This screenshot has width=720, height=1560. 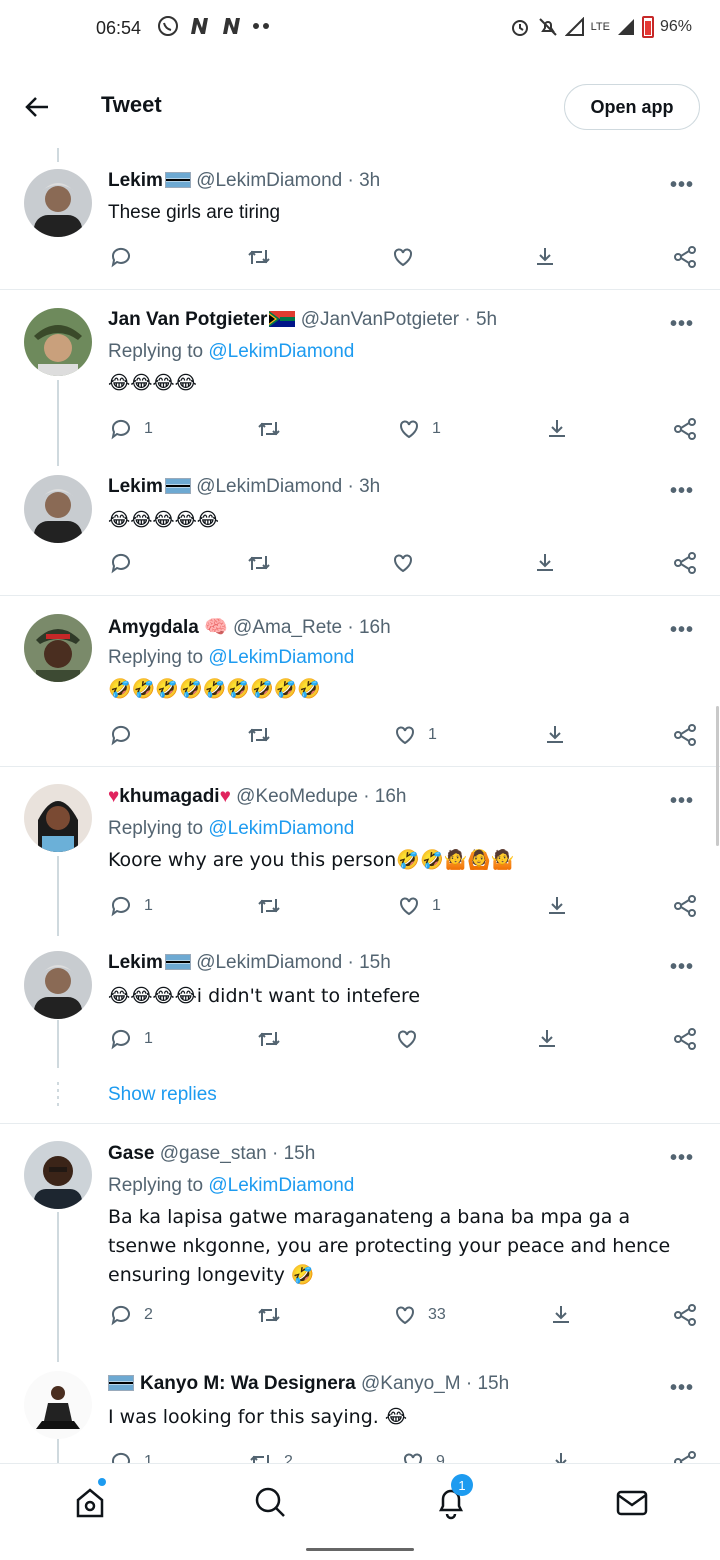 I want to click on scrollbar, so click(x=717, y=776).